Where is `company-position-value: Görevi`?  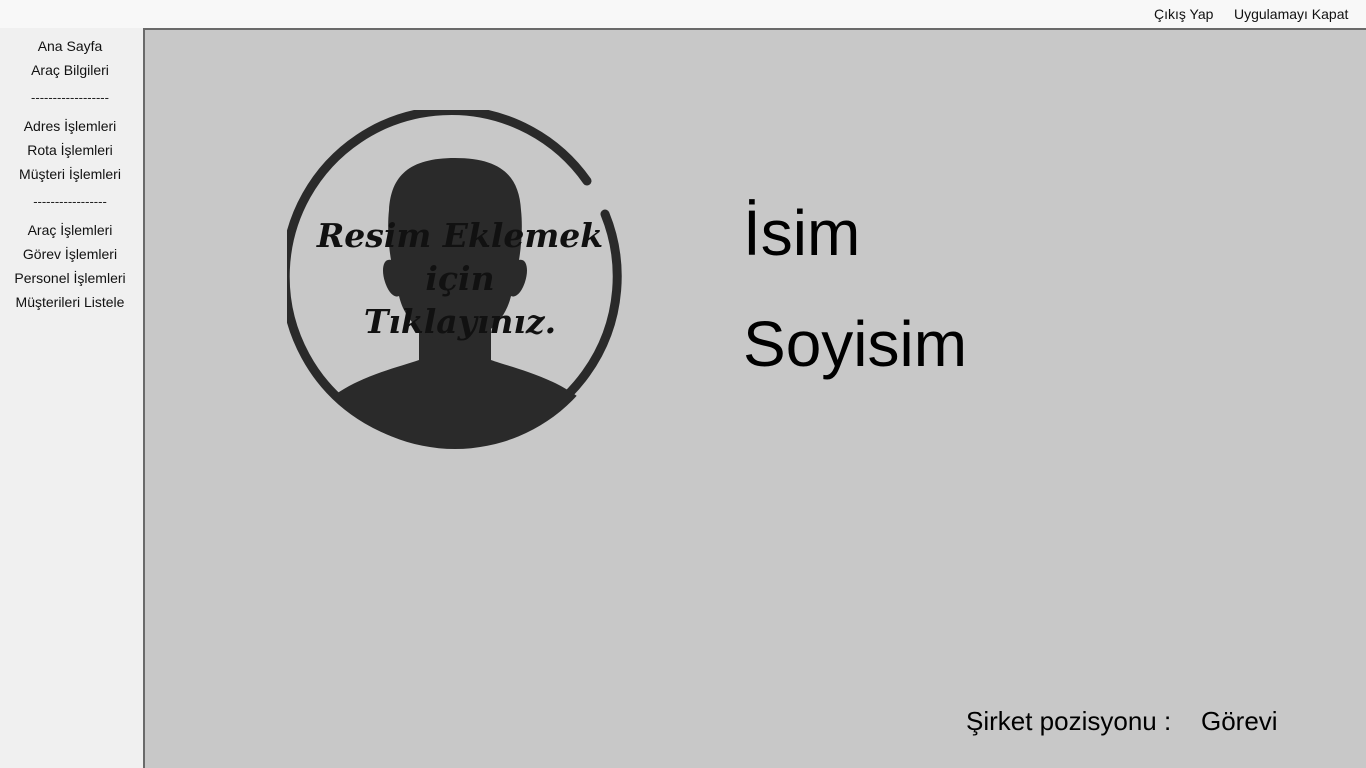
company-position-value: Görevi is located at coordinates (1239, 721).